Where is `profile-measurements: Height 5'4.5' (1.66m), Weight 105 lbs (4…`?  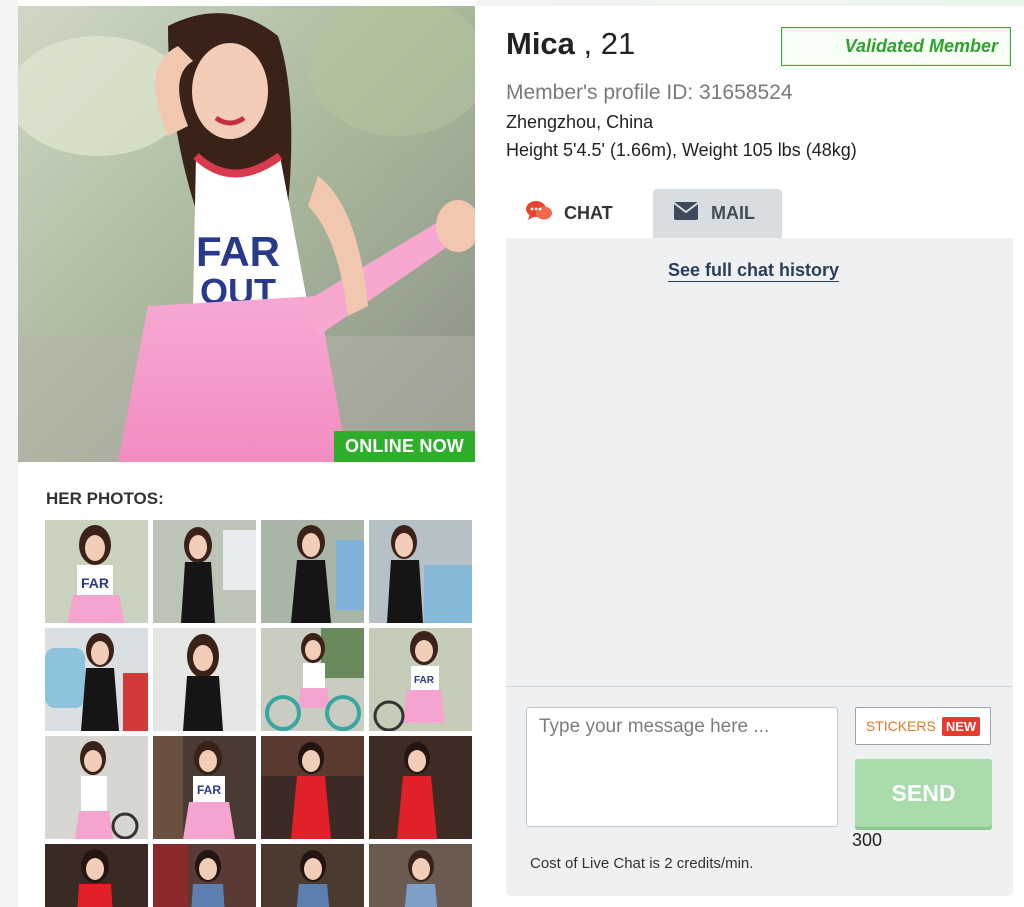 profile-measurements: Height 5'4.5' (1.66m), Weight 105 lbs (4… is located at coordinates (681, 150).